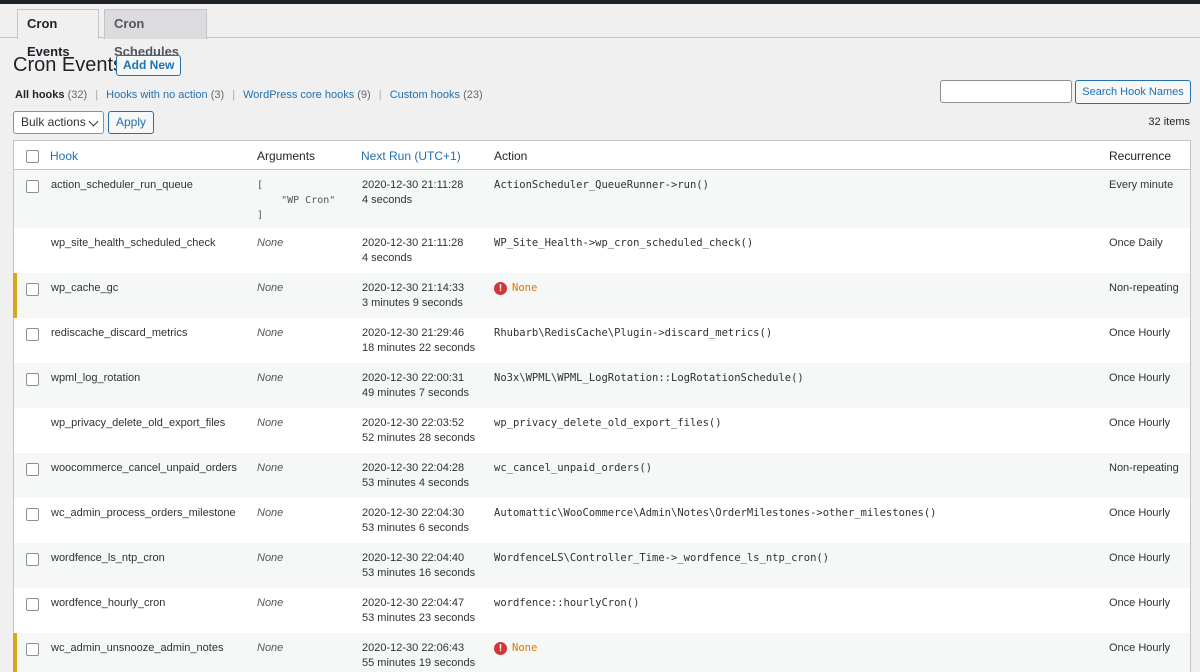 The width and height of the screenshot is (1200, 672). Describe the element at coordinates (412, 193) in the screenshot. I see `next-run: 2020-12-30 21:11:28 4 seconds` at that location.